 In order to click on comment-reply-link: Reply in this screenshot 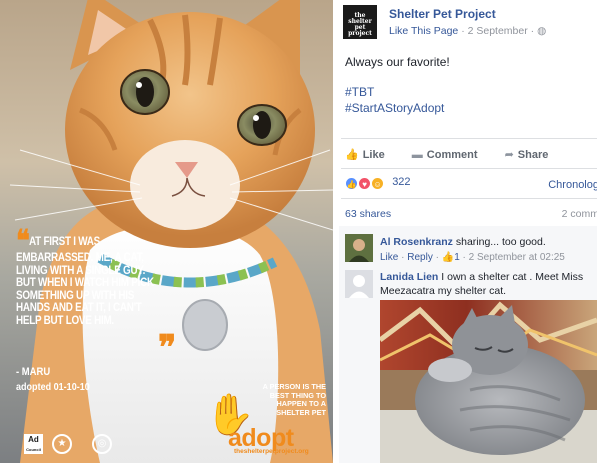, I will do `click(420, 257)`.